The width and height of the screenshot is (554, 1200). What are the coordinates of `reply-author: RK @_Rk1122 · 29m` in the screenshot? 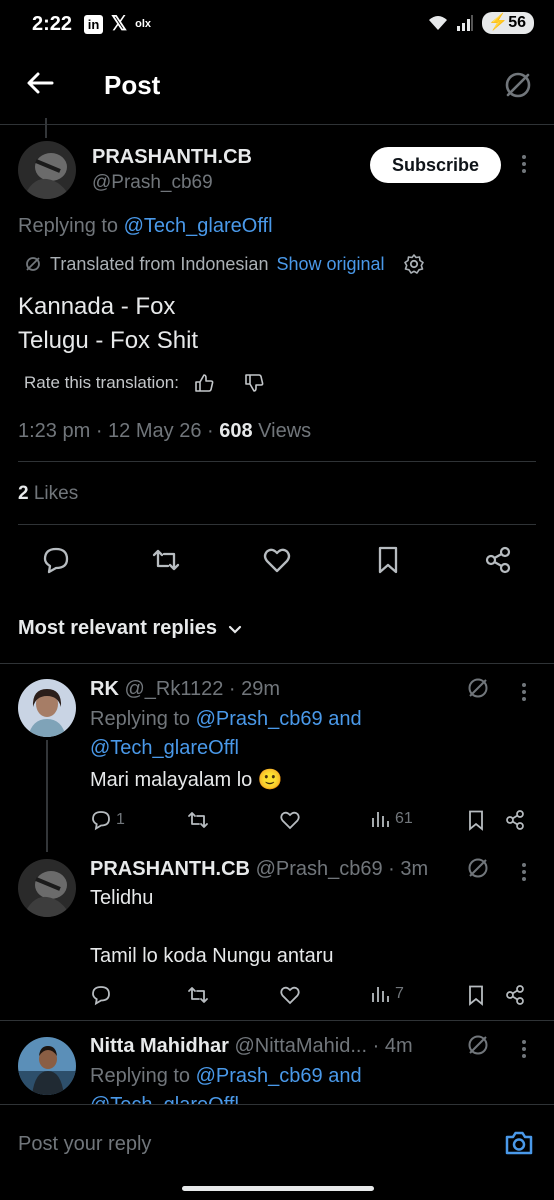 It's located at (185, 689).